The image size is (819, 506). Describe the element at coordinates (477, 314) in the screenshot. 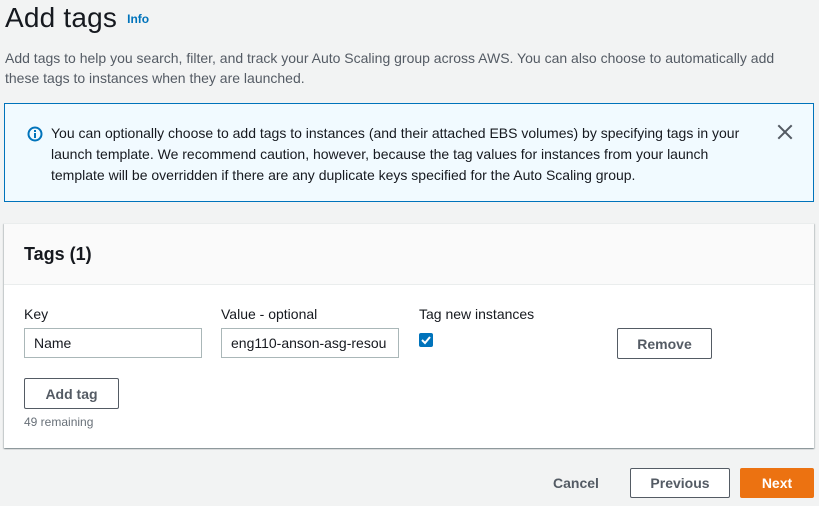

I see `tag-new-instances-column-label: Tag new instances` at that location.